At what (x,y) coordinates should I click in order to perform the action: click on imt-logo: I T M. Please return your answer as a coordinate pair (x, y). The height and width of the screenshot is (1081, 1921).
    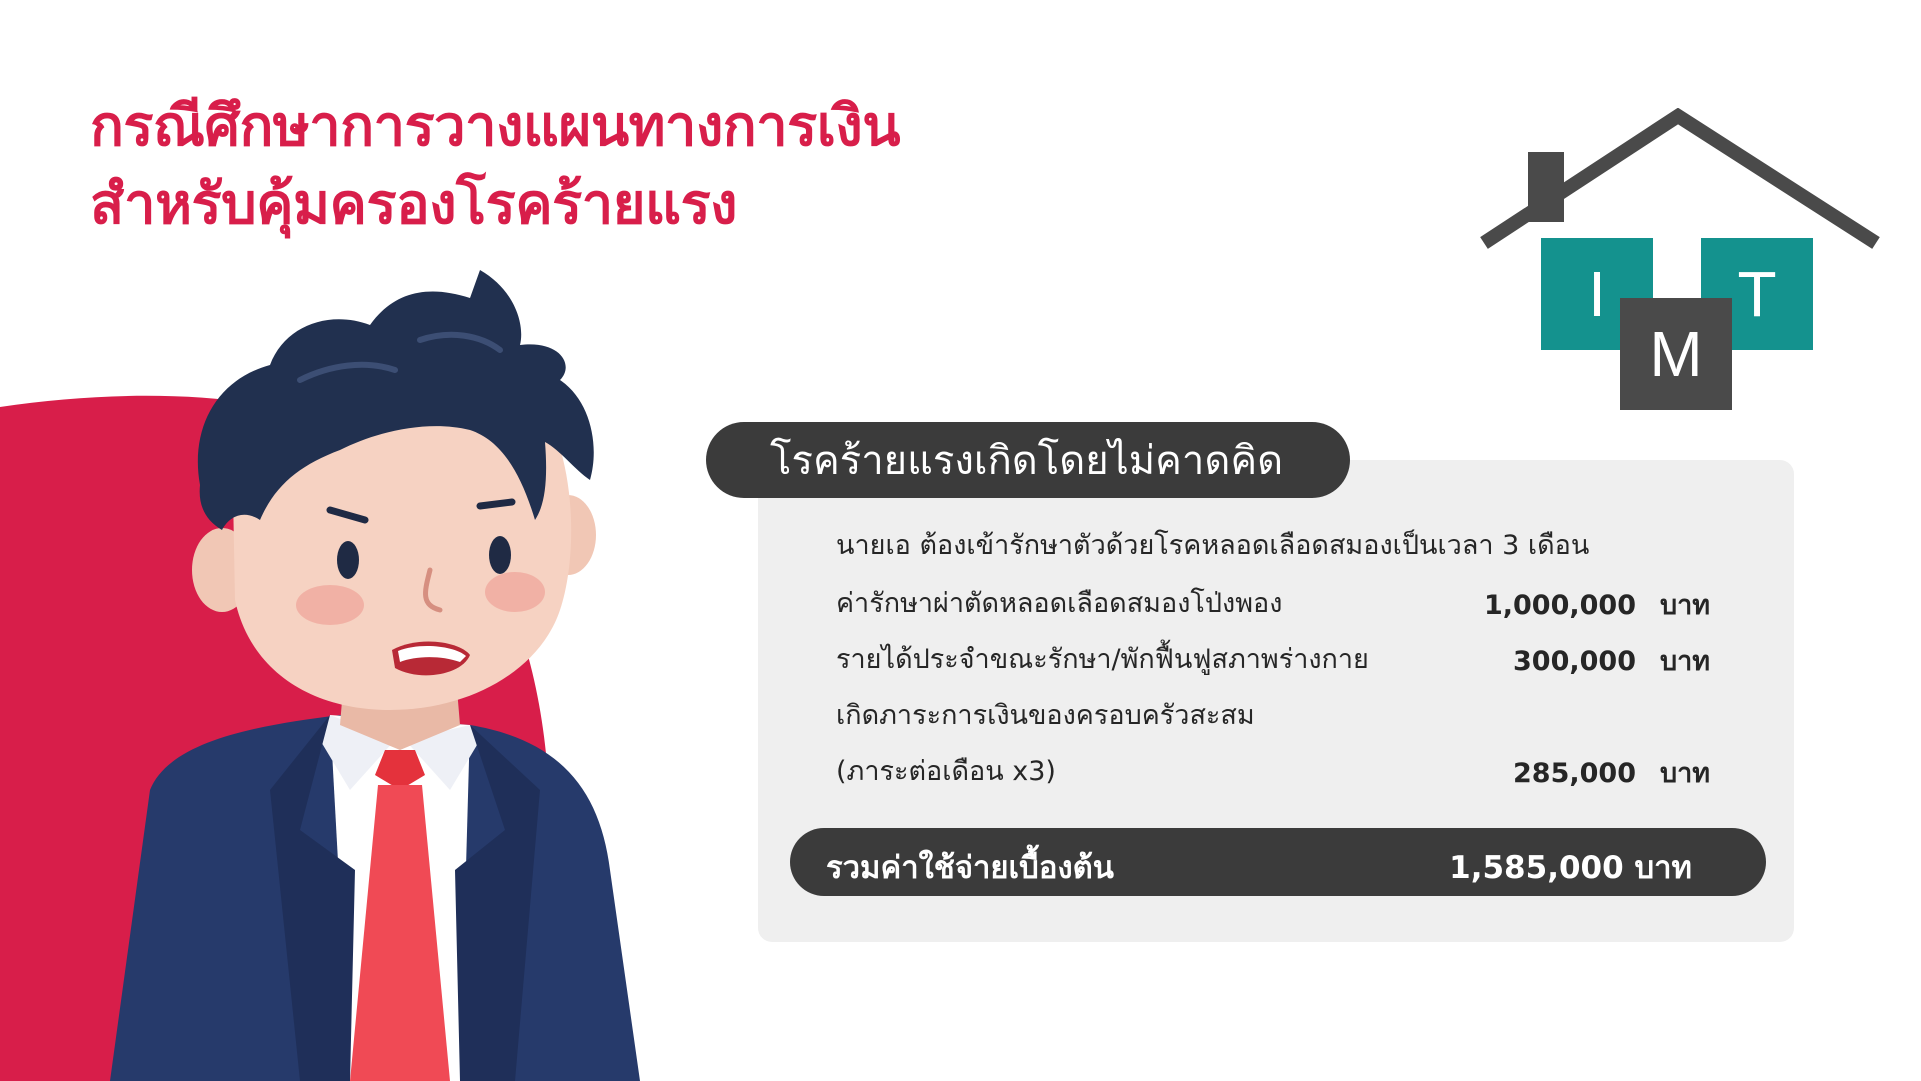
    Looking at the image, I should click on (1680, 263).